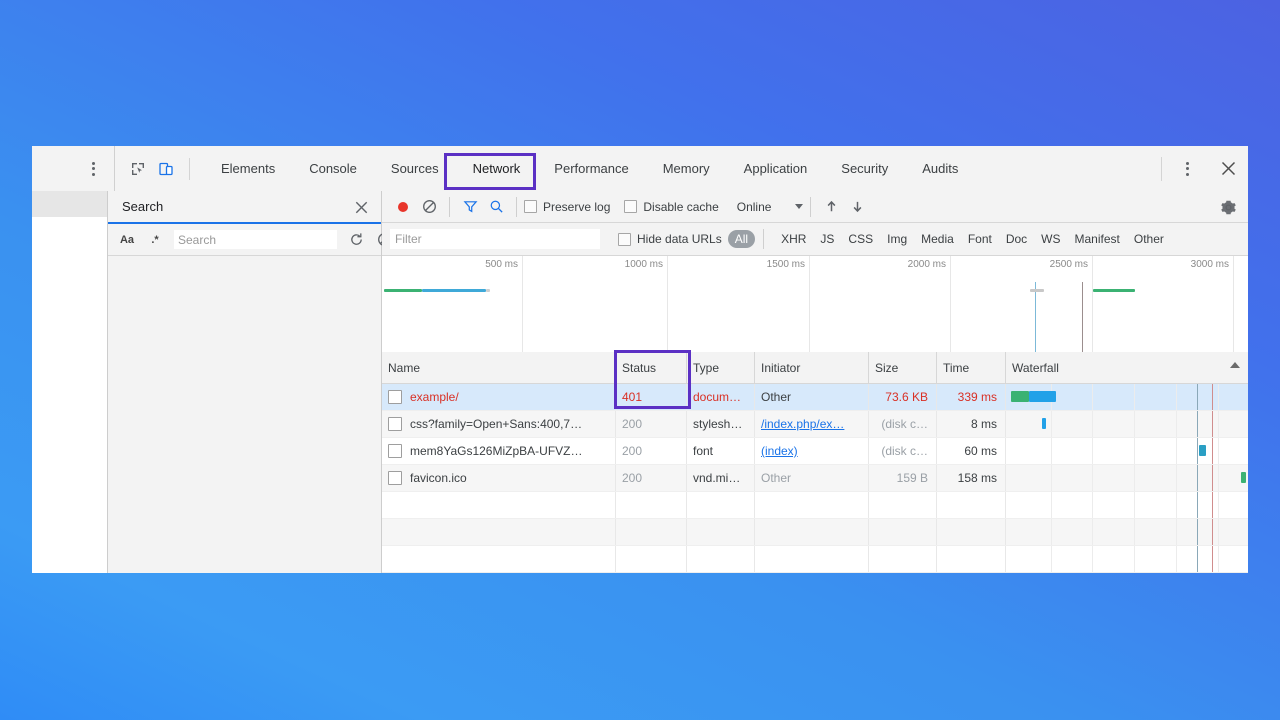 The width and height of the screenshot is (1280, 720). What do you see at coordinates (496, 207) in the screenshot?
I see `search-icon` at bounding box center [496, 207].